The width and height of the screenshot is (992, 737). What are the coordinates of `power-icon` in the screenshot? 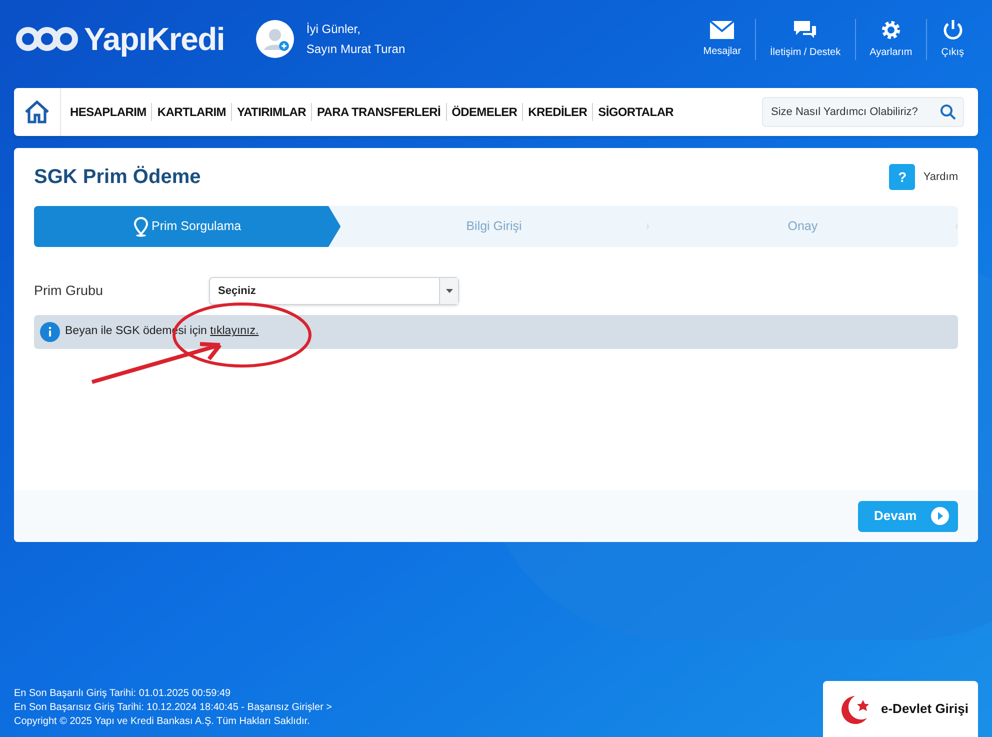 It's located at (953, 29).